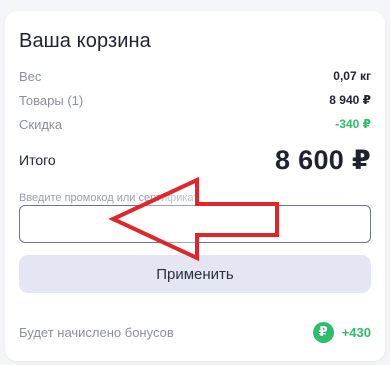  What do you see at coordinates (195, 274) in the screenshot?
I see `apply-promo-button: Применить` at bounding box center [195, 274].